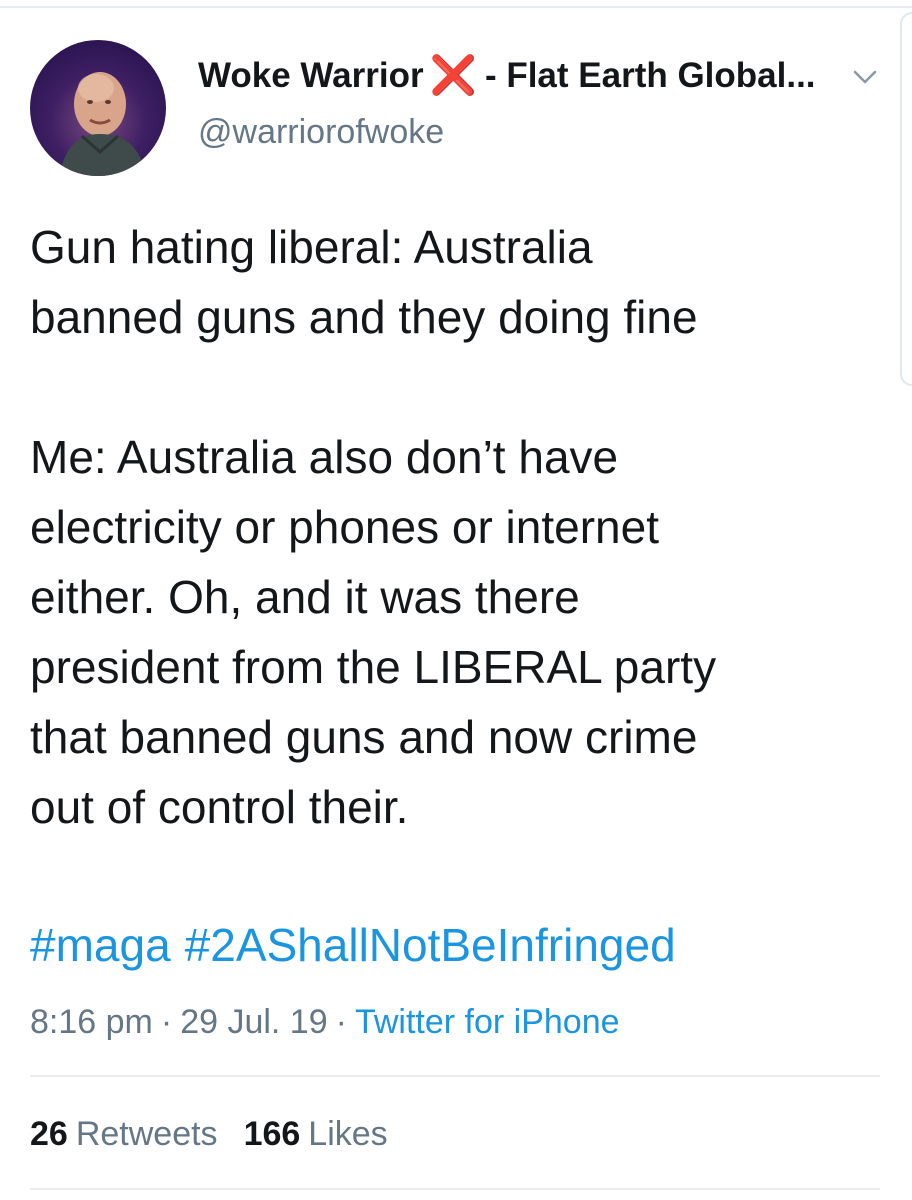  Describe the element at coordinates (453, 76) in the screenshot. I see `cross-mark-icon: ❌` at that location.